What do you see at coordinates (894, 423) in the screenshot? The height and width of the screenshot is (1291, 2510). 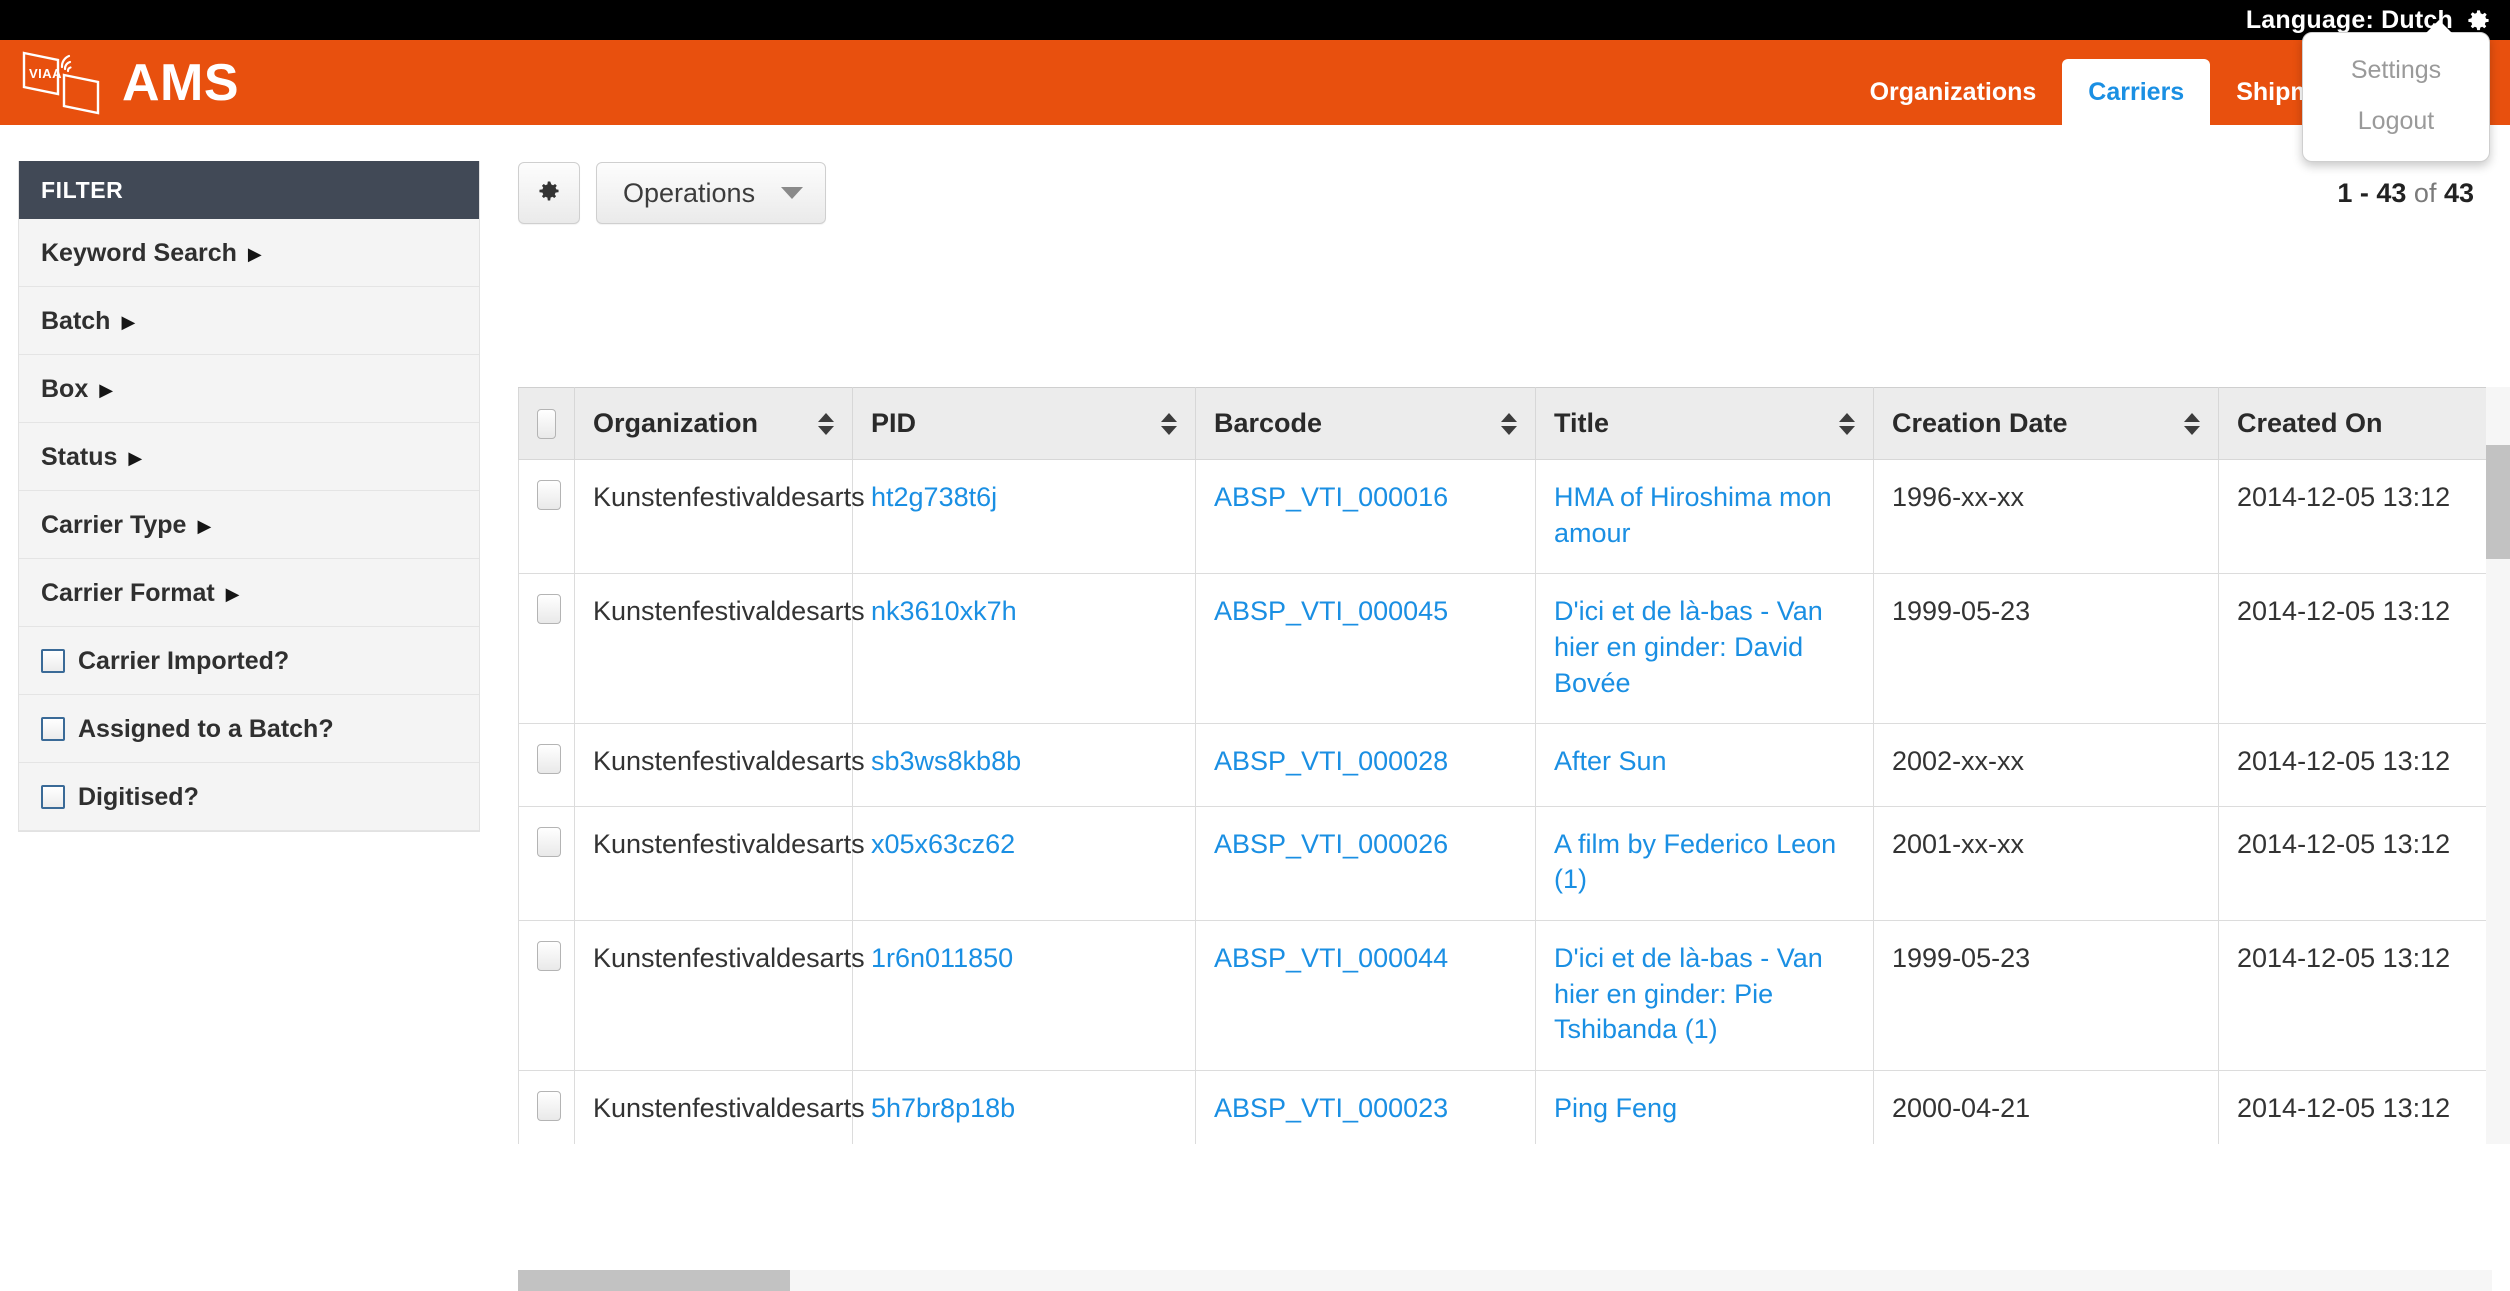 I see `column-label: PID` at bounding box center [894, 423].